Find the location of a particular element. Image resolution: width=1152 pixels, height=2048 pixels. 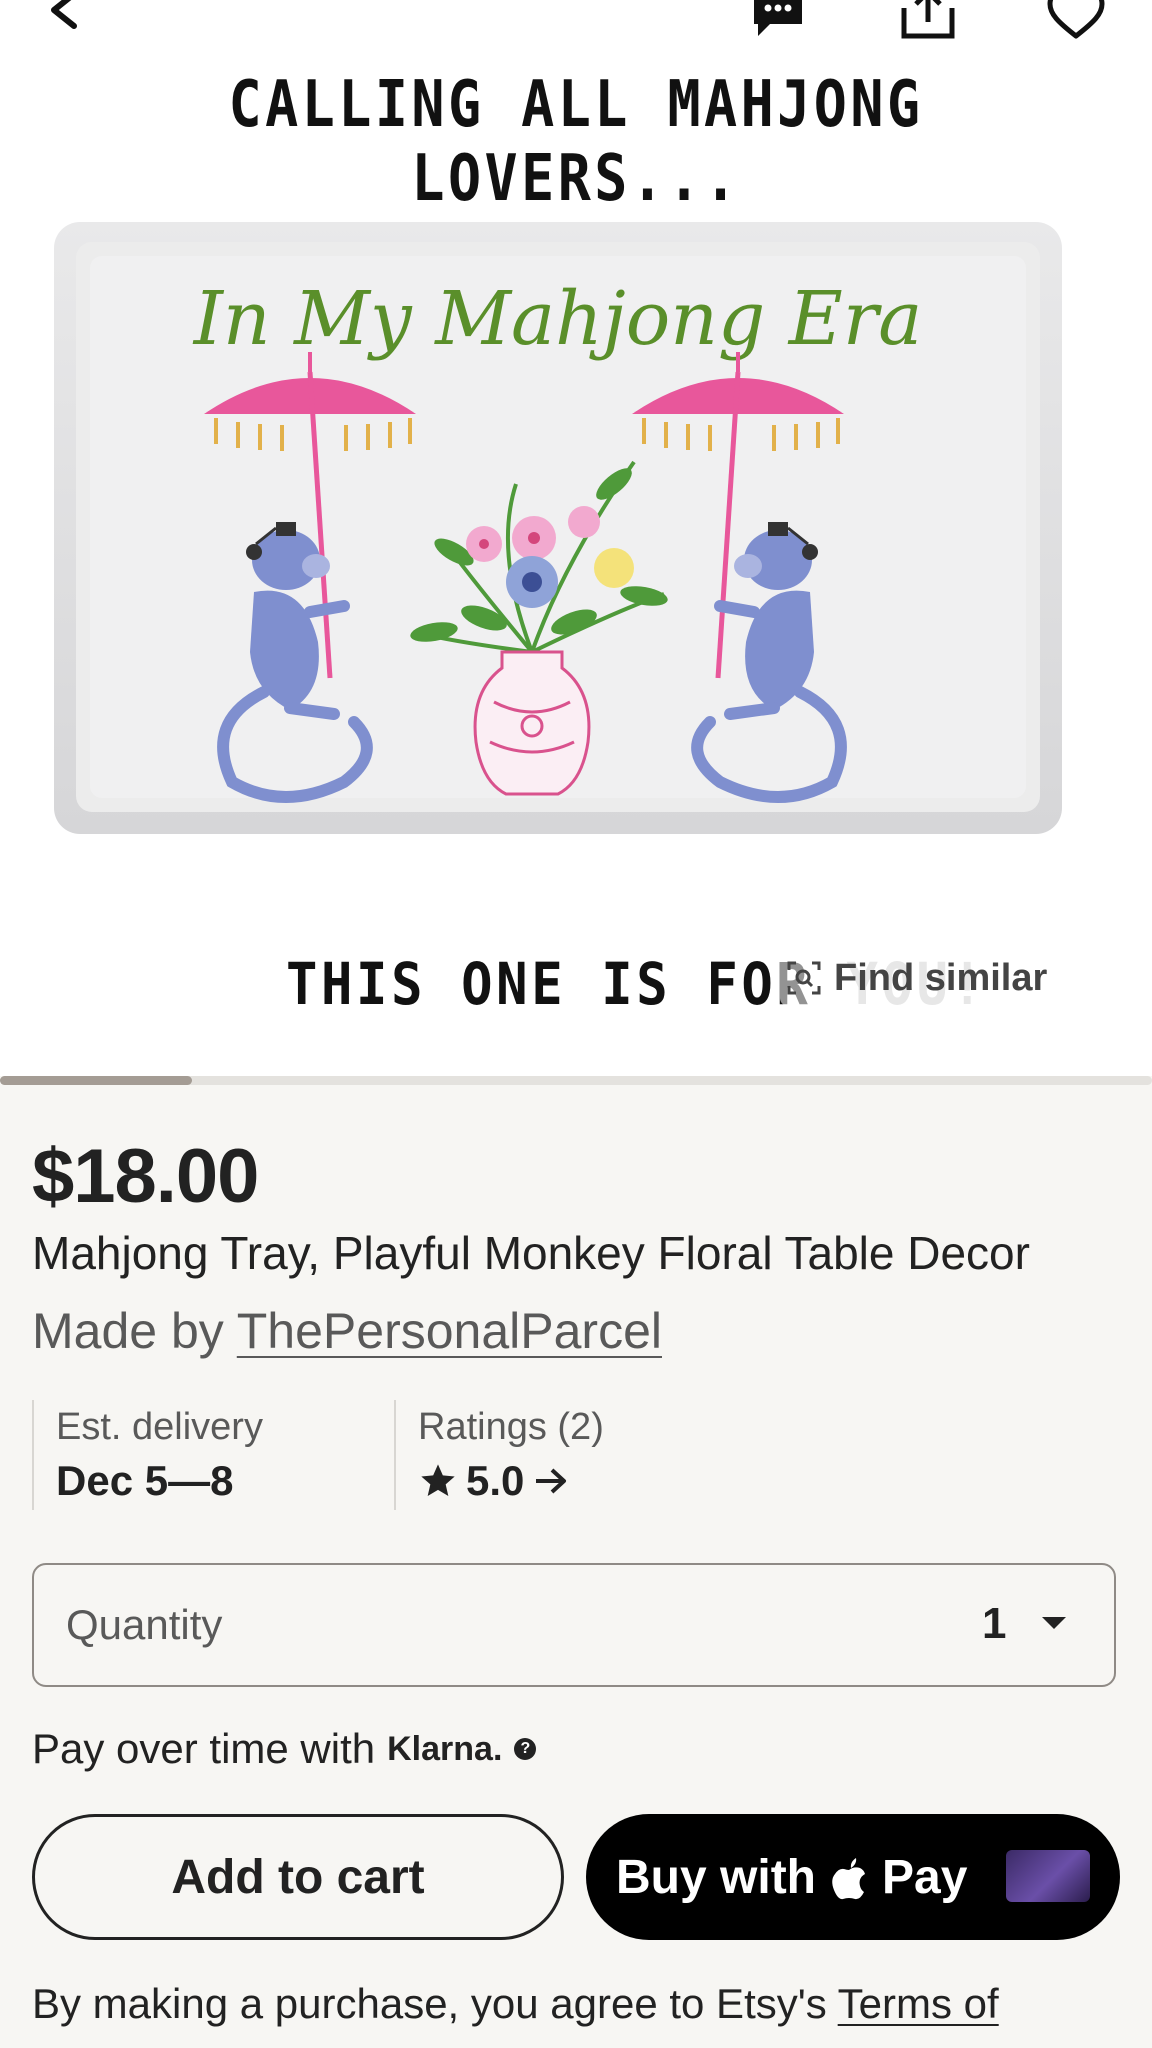

back-icon is located at coordinates (64, 18).